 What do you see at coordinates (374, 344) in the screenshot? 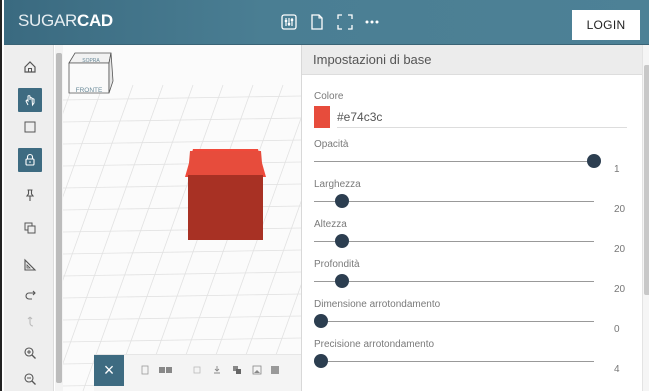
I see `slider-label: Precisione arrotondamento` at bounding box center [374, 344].